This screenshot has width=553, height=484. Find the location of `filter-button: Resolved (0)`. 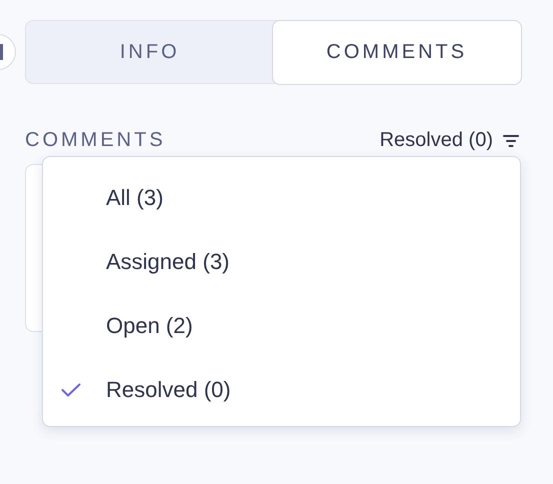

filter-button: Resolved (0) is located at coordinates (449, 140).